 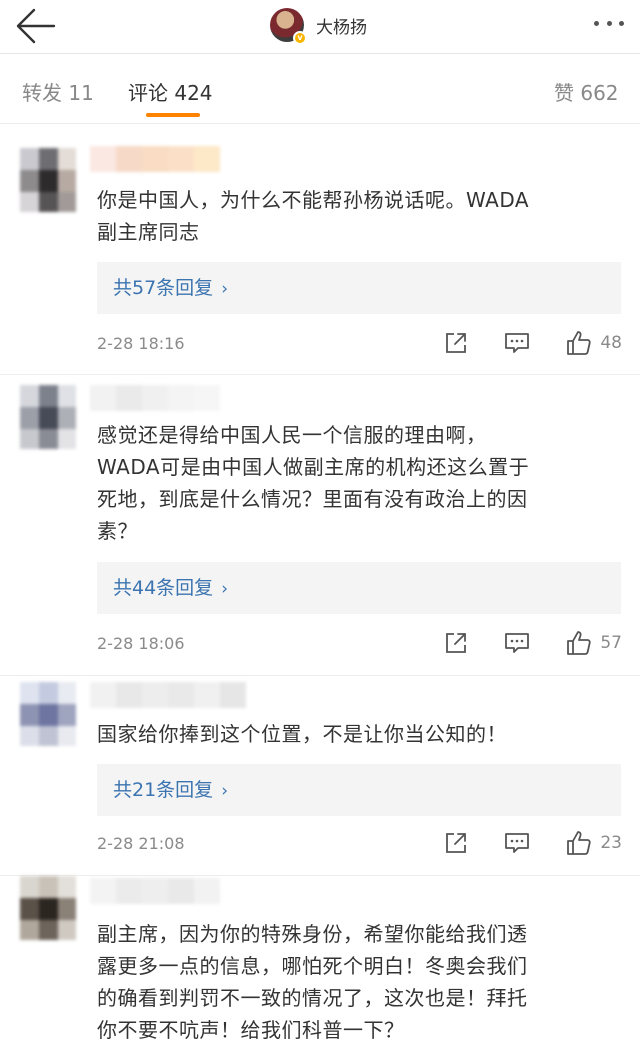 What do you see at coordinates (312, 998) in the screenshot?
I see `comment-line: 的确看到判罚不一致的情况了，这次也是！拜托` at bounding box center [312, 998].